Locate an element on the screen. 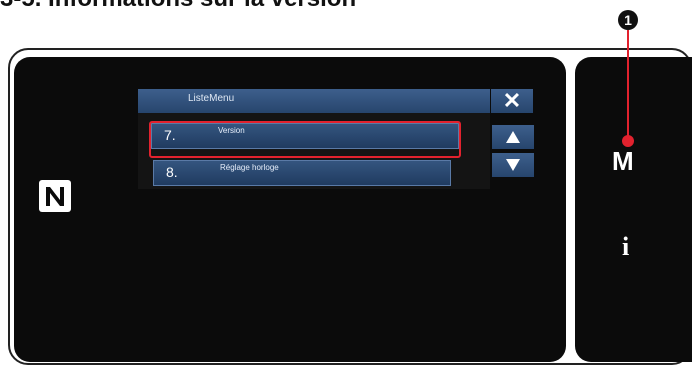 The width and height of the screenshot is (692, 365). close-icon: ✕ is located at coordinates (512, 100).